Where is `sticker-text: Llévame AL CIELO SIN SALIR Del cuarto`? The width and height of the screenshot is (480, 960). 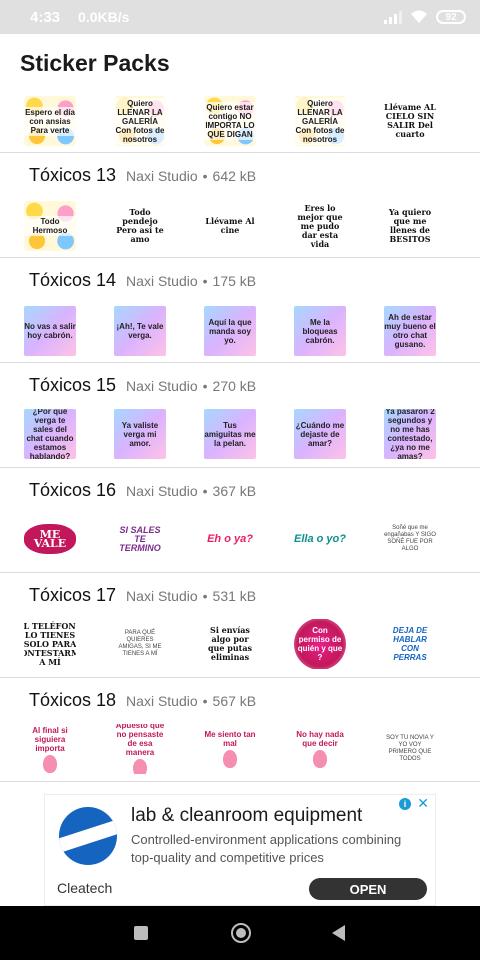
sticker-text: Llévame AL CIELO SIN SALIR Del cuarto is located at coordinates (410, 120).